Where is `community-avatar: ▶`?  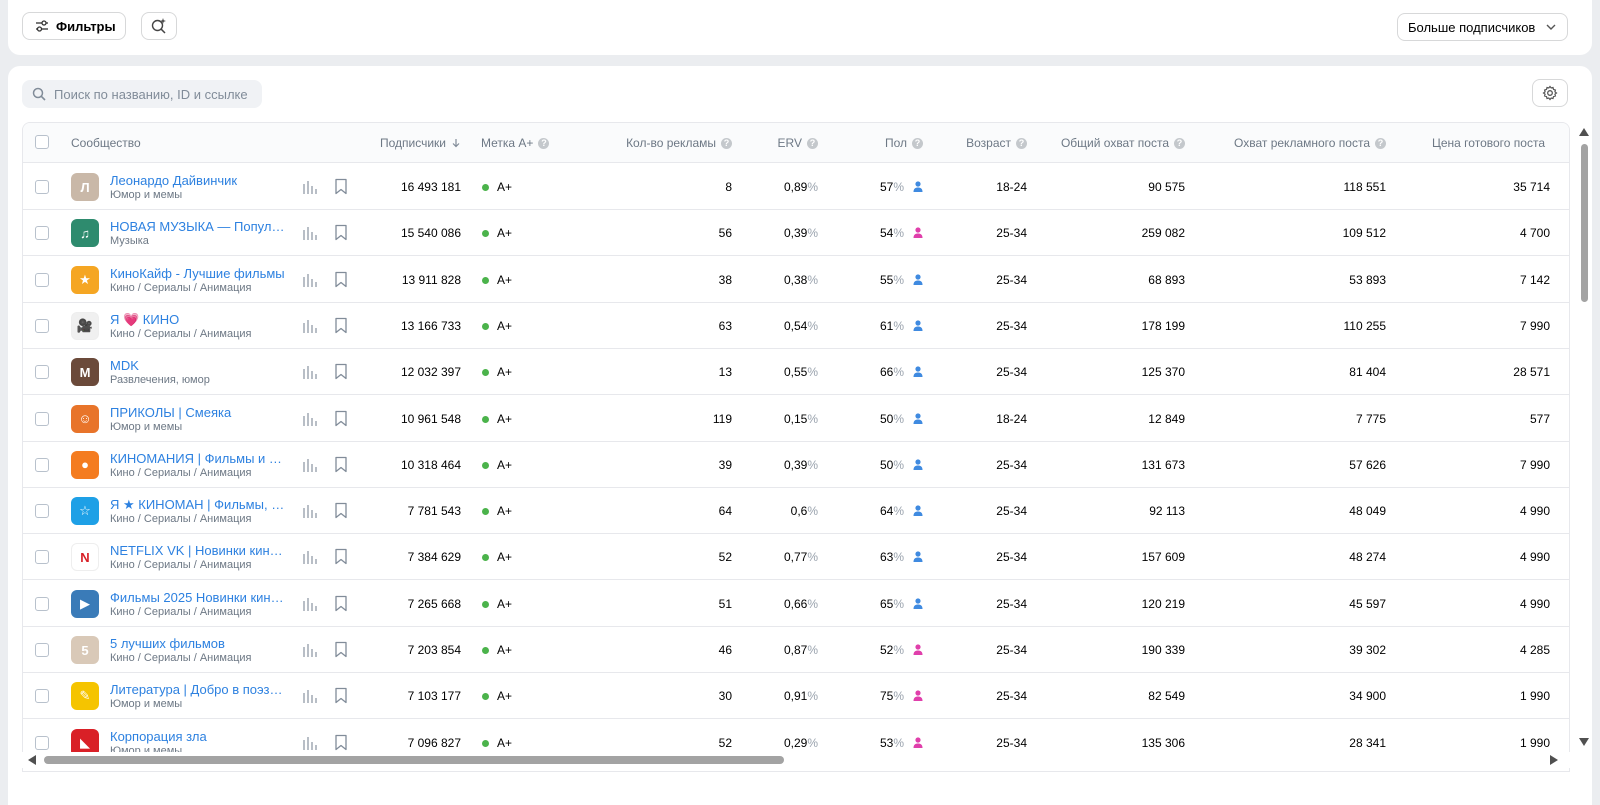
community-avatar: ▶ is located at coordinates (85, 603).